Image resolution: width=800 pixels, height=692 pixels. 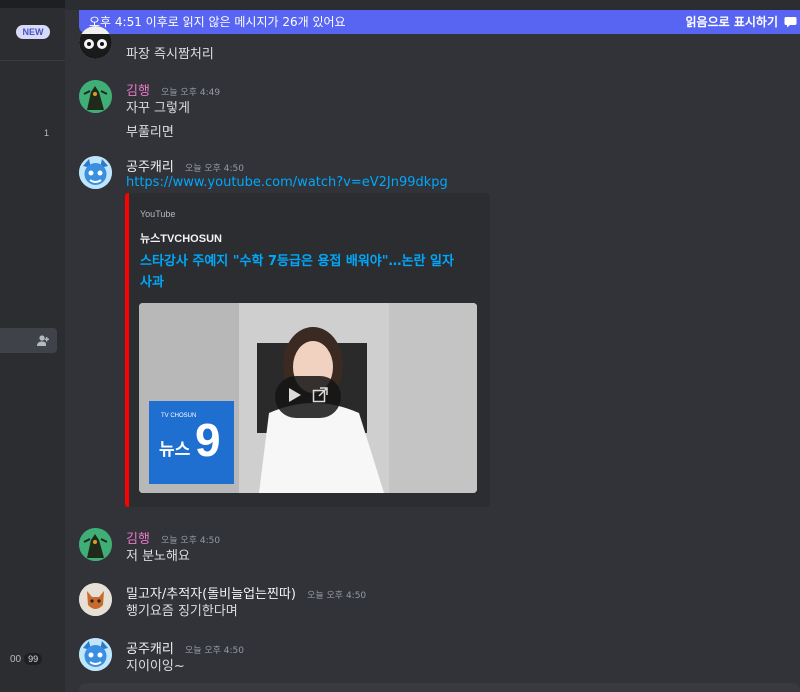 What do you see at coordinates (152, 282) in the screenshot?
I see `embed-title-line2: 사과` at bounding box center [152, 282].